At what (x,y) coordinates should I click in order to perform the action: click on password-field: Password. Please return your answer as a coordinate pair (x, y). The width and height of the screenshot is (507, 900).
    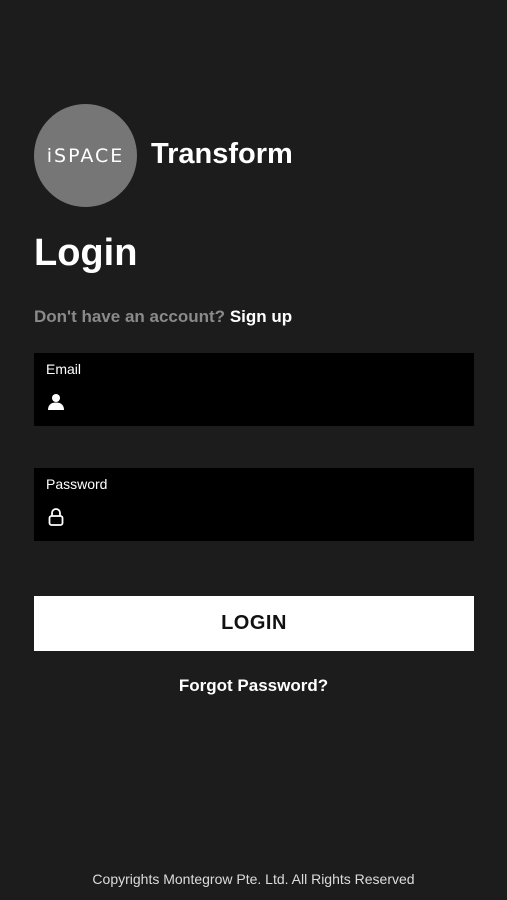
    Looking at the image, I should click on (254, 504).